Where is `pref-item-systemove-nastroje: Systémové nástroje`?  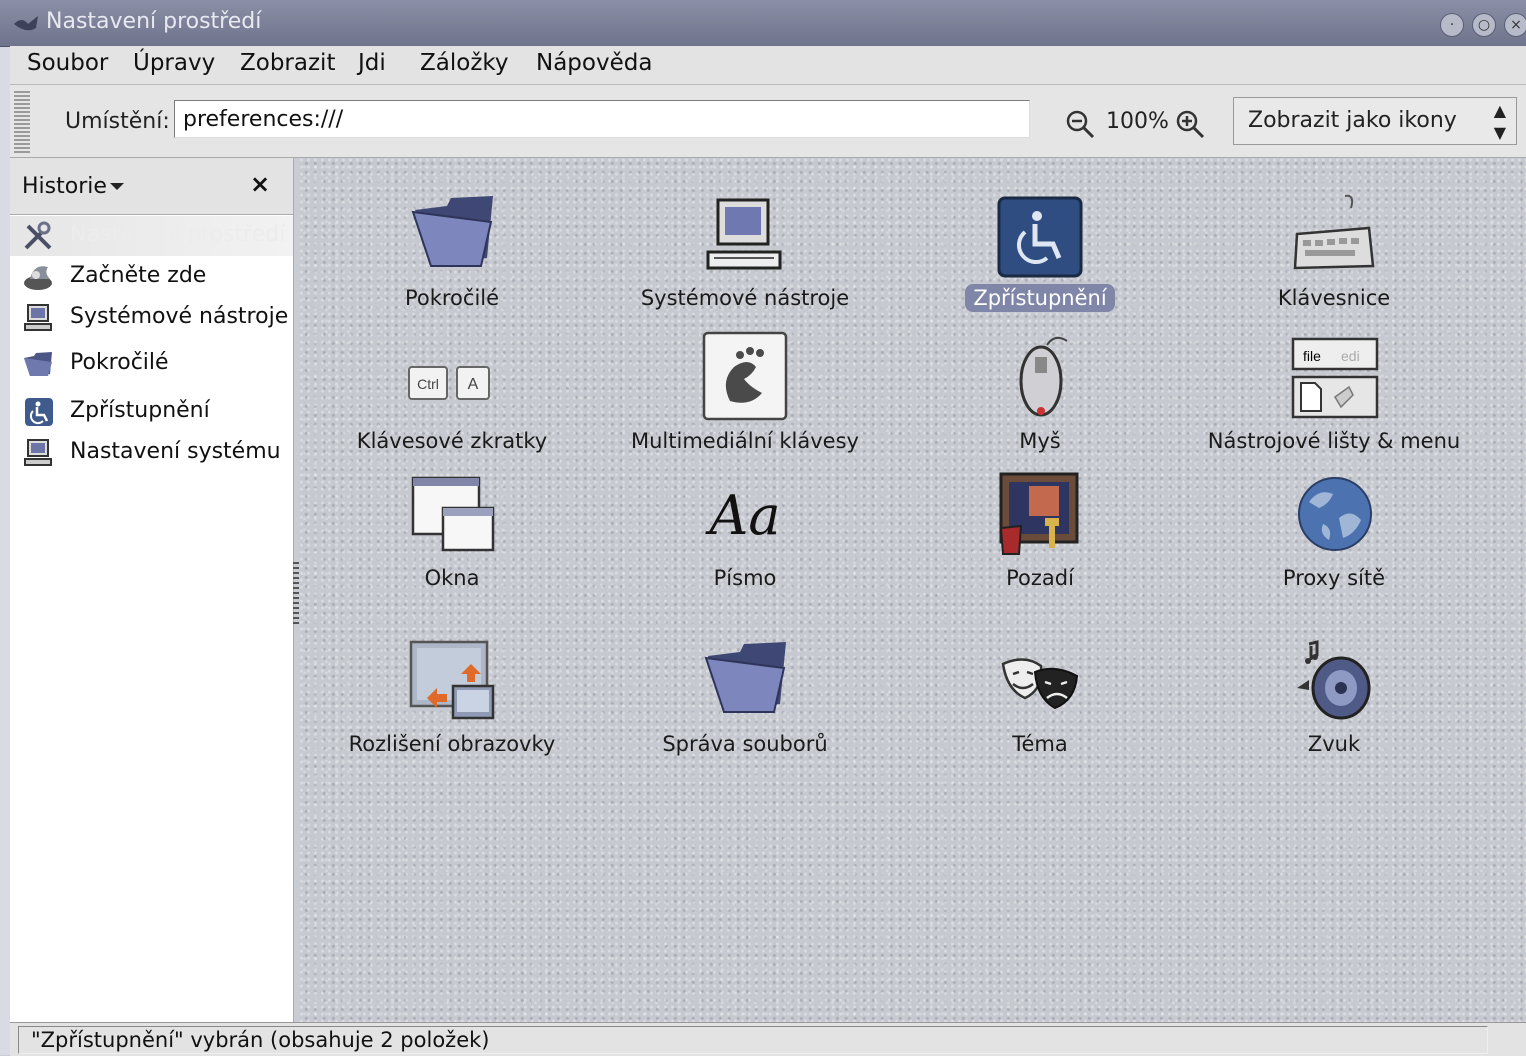
pref-item-systemove-nastroje: Systémové nástroje is located at coordinates (745, 258).